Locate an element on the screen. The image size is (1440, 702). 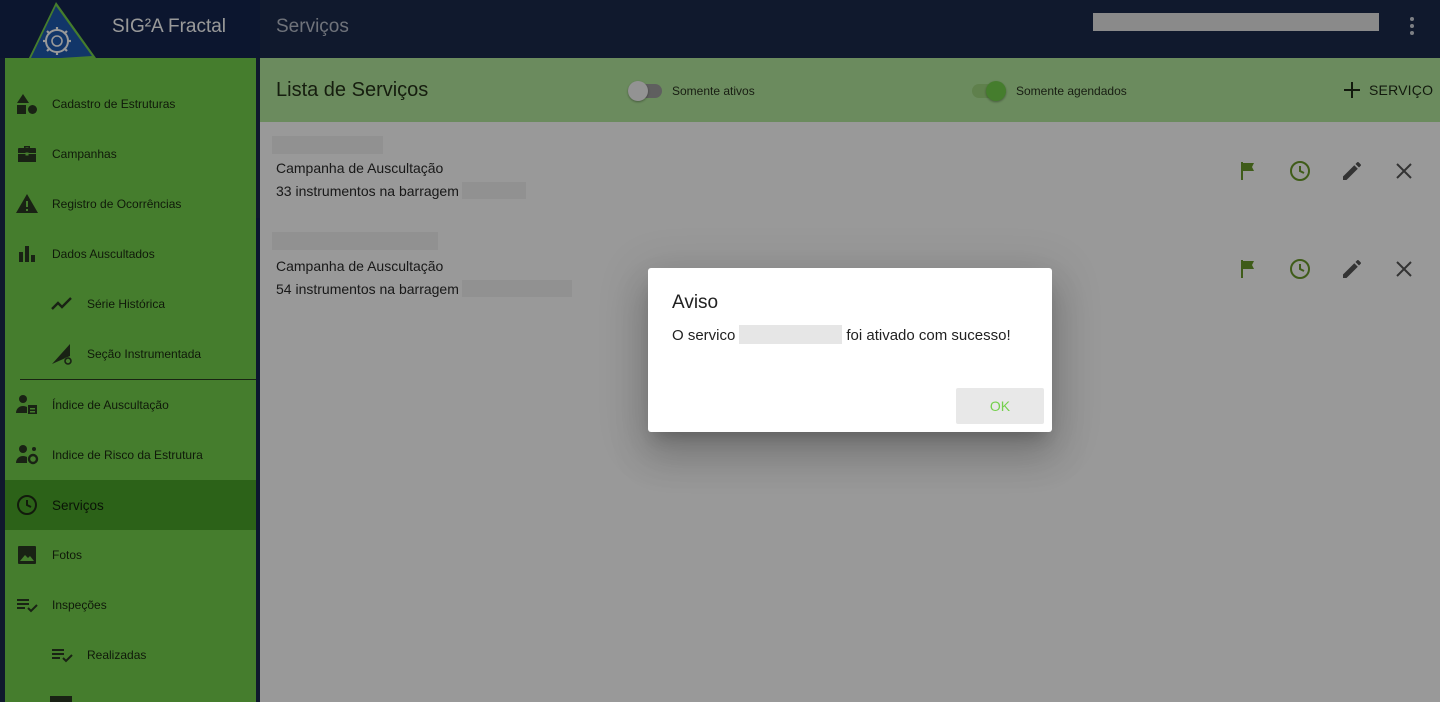
dialog-message: O servico foi ativado com sucesso! is located at coordinates (841, 334).